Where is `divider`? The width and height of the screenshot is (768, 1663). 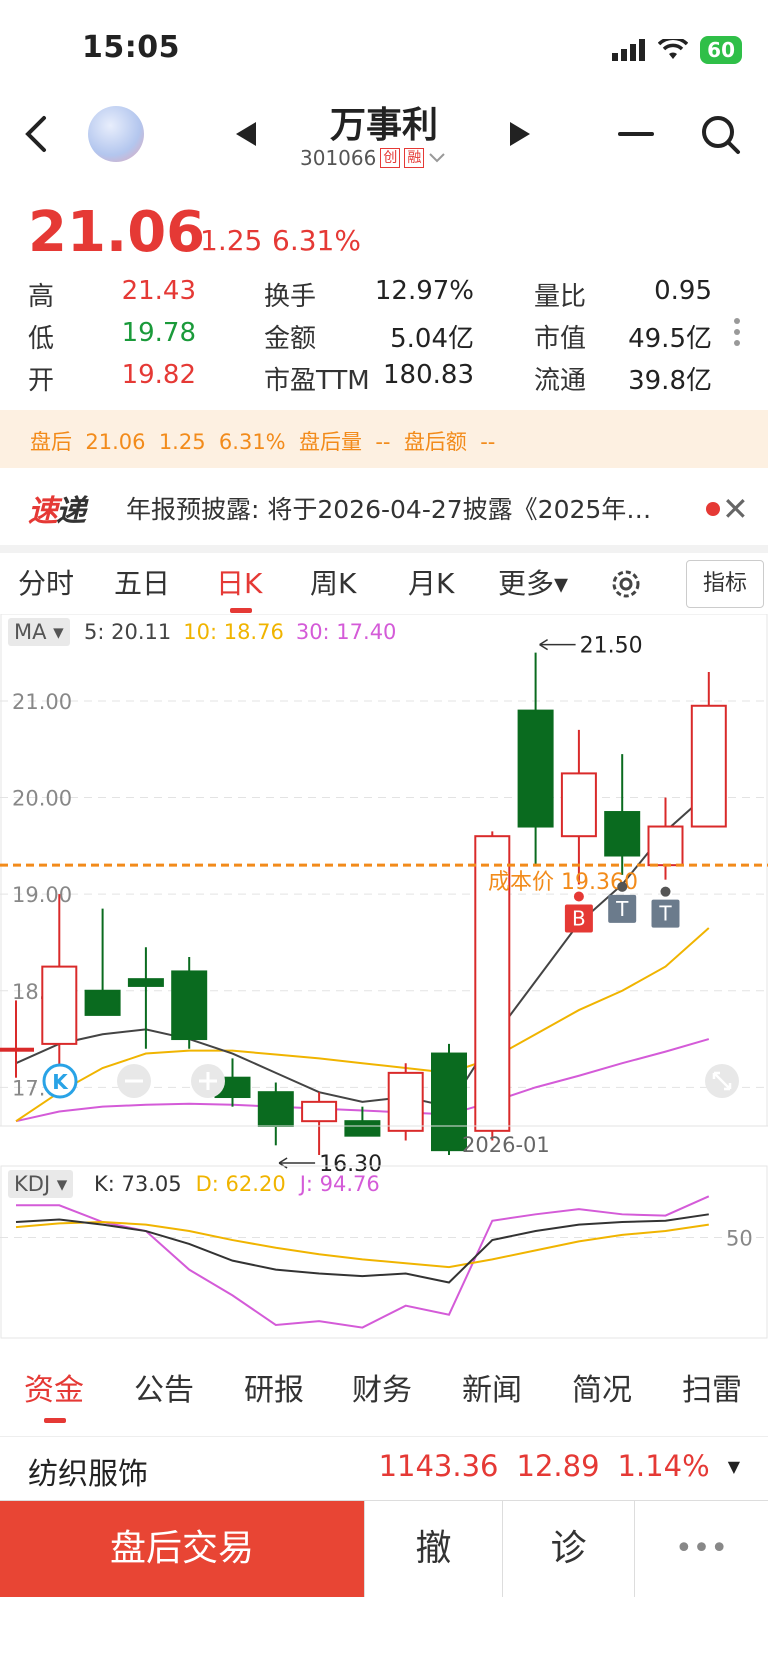
divider is located at coordinates (384, 549).